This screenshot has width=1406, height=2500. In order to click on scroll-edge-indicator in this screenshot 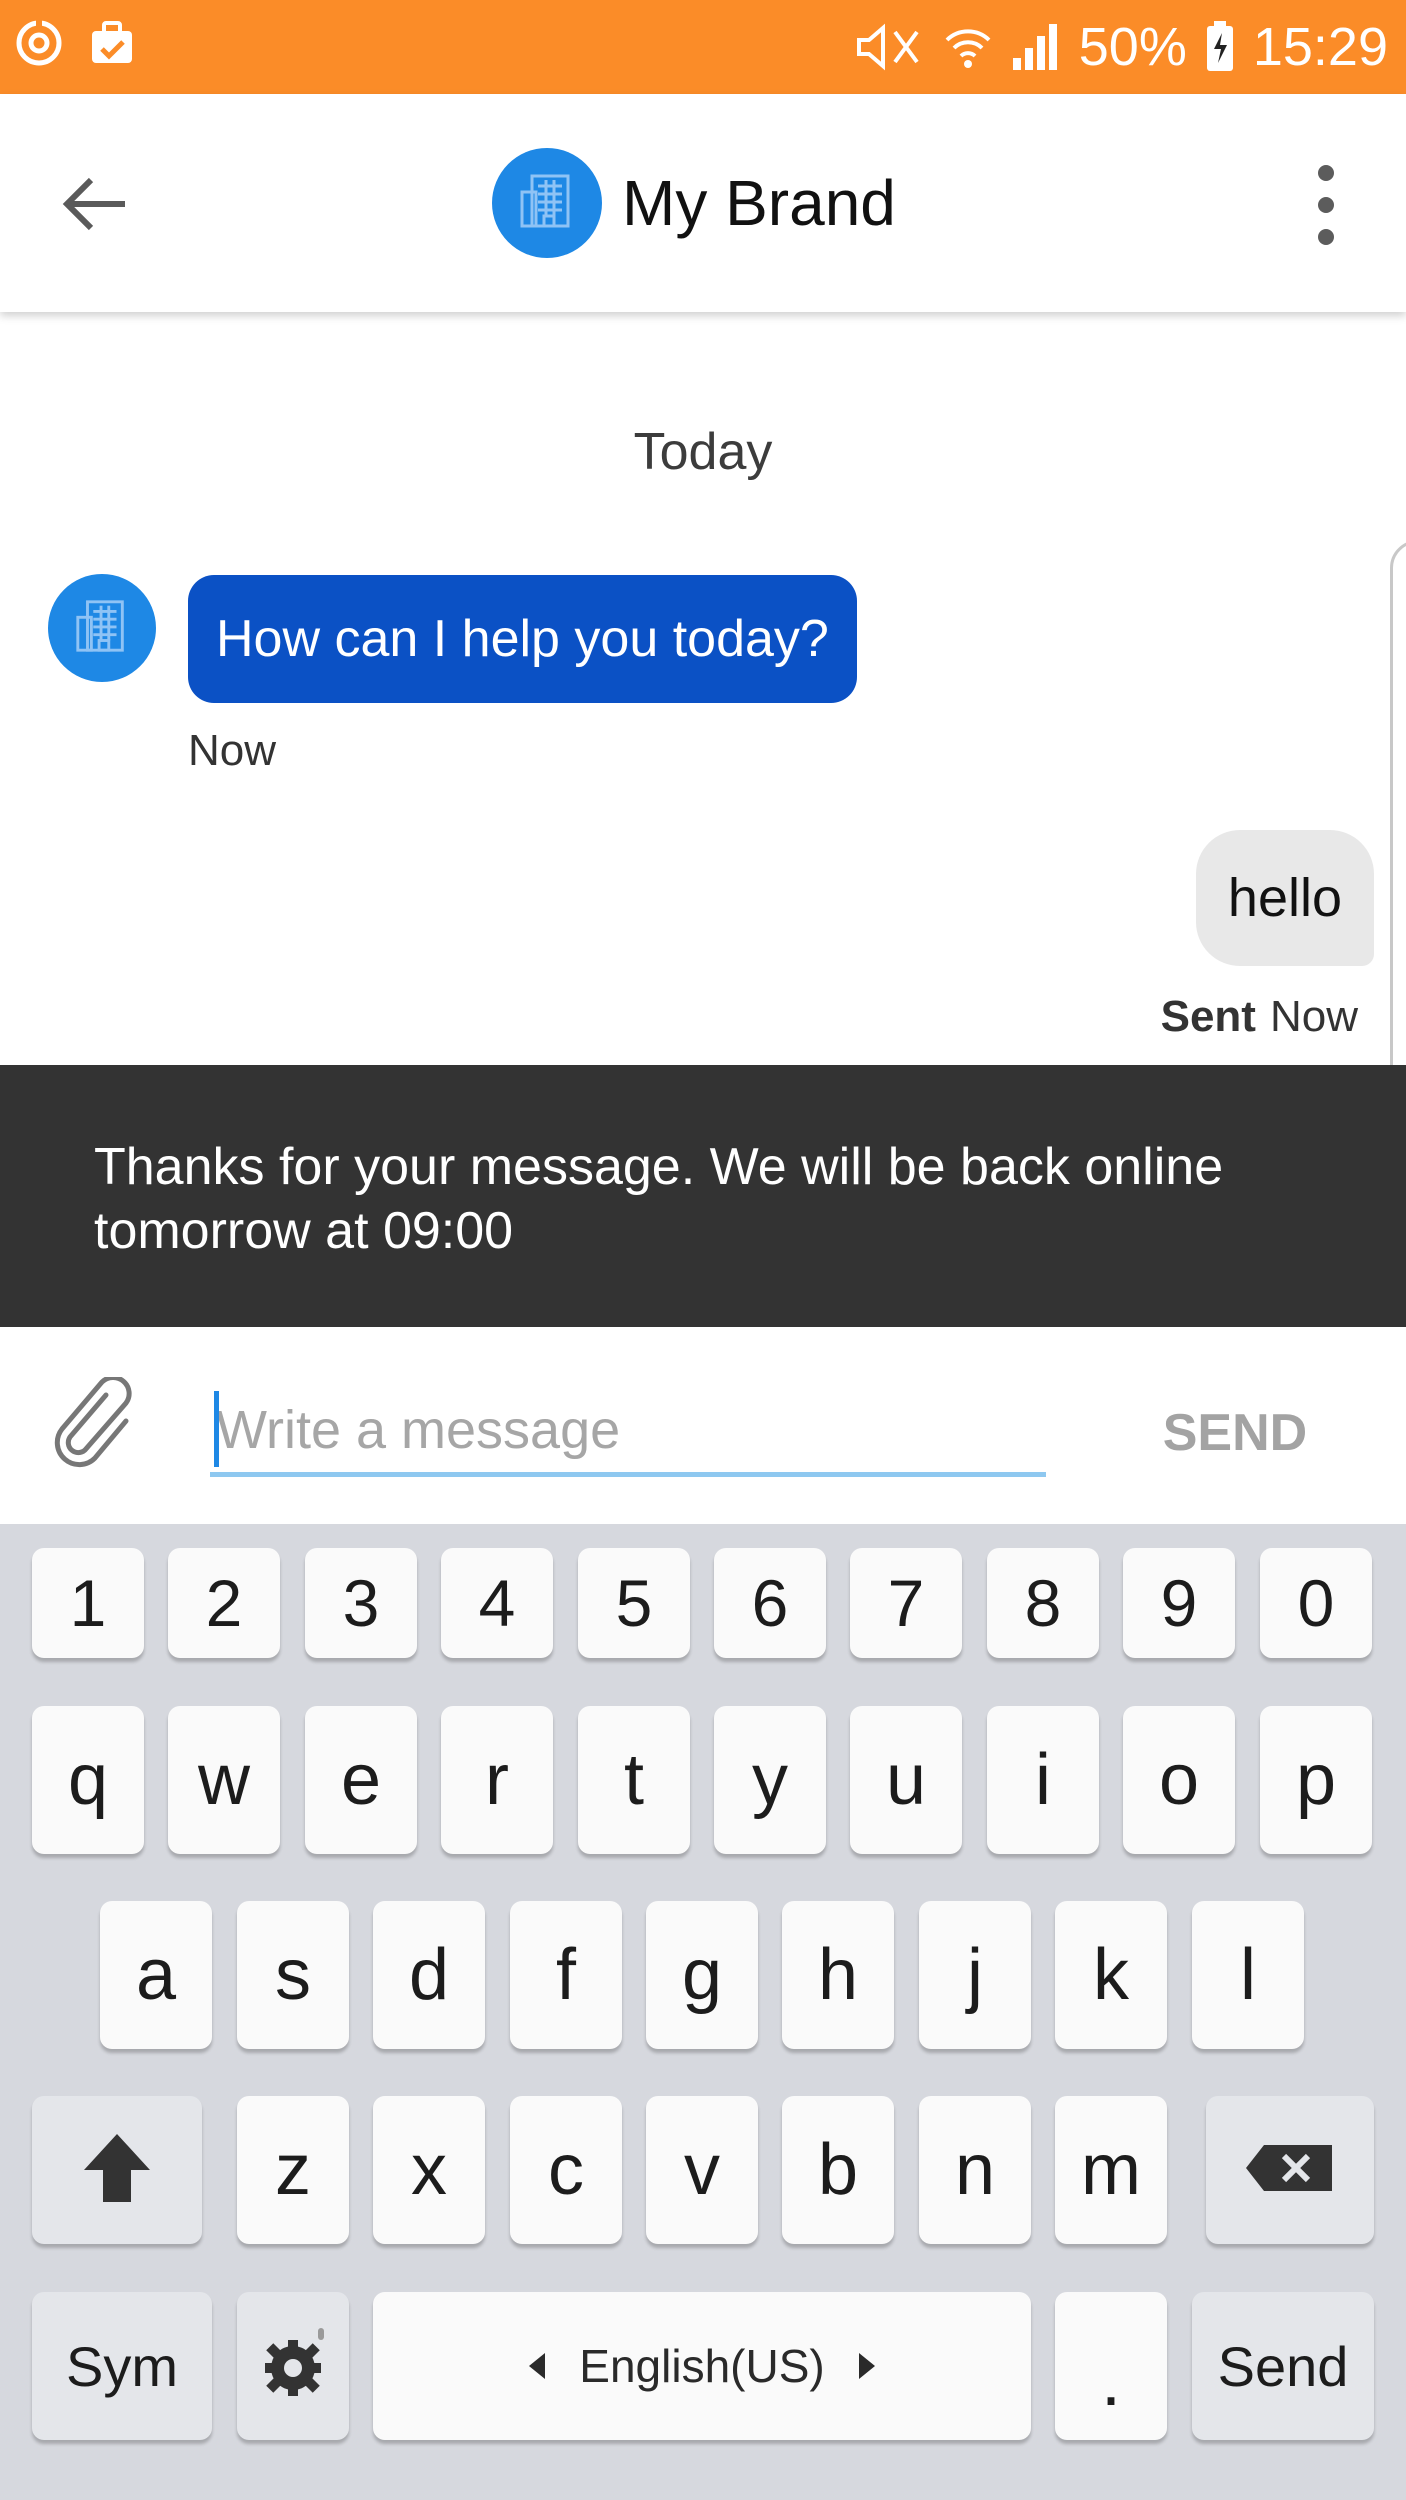, I will do `click(1398, 802)`.